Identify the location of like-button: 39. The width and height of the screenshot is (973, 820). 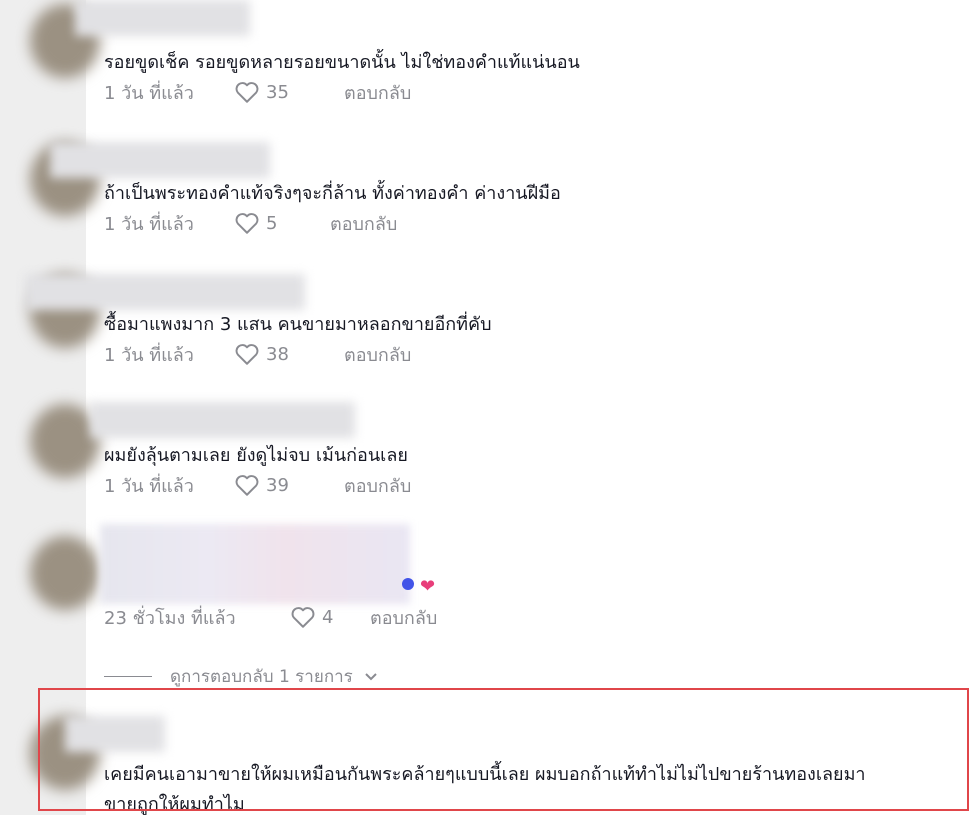
(281, 485).